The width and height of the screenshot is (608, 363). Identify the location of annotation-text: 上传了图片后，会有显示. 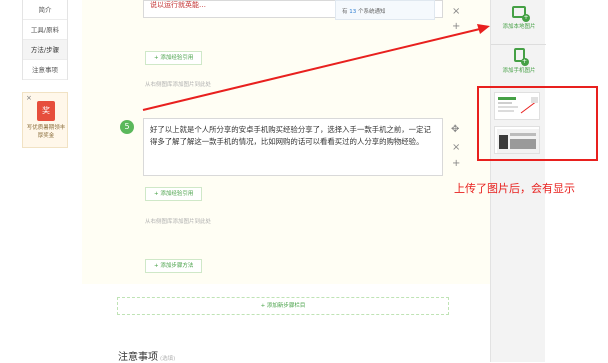
(514, 188).